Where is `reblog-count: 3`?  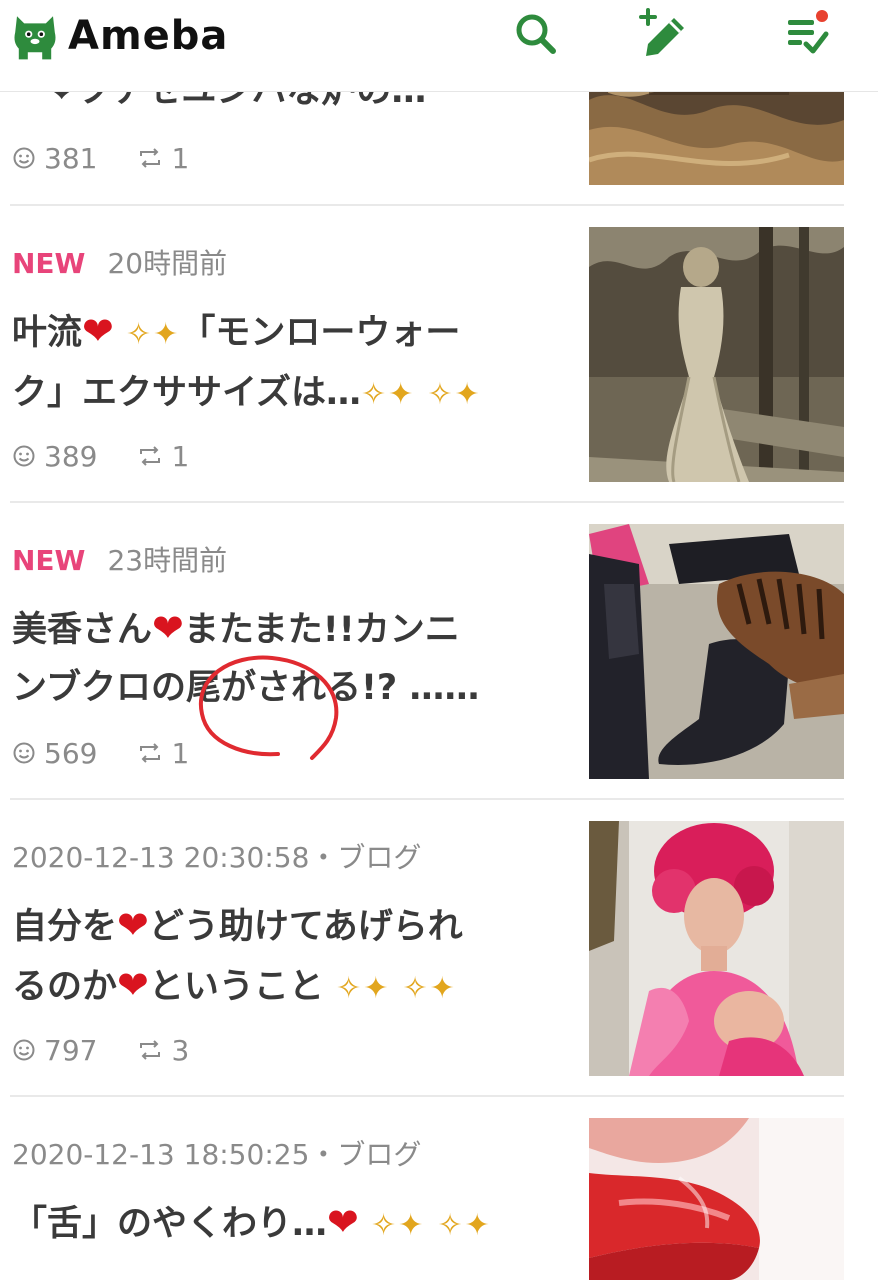 reblog-count: 3 is located at coordinates (163, 1050).